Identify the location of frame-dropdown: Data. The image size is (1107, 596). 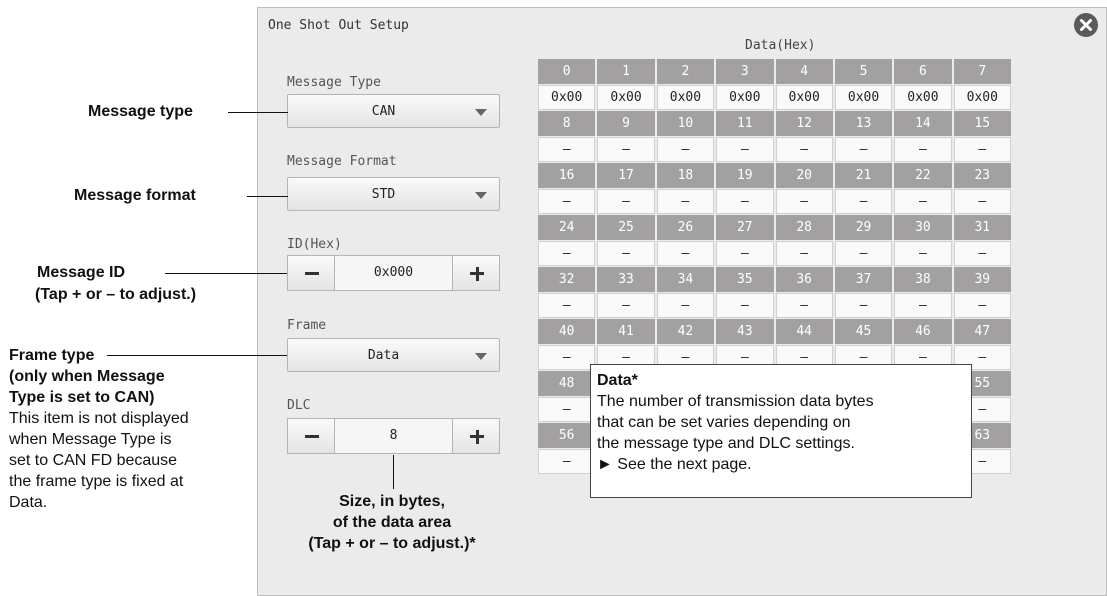
(393, 355).